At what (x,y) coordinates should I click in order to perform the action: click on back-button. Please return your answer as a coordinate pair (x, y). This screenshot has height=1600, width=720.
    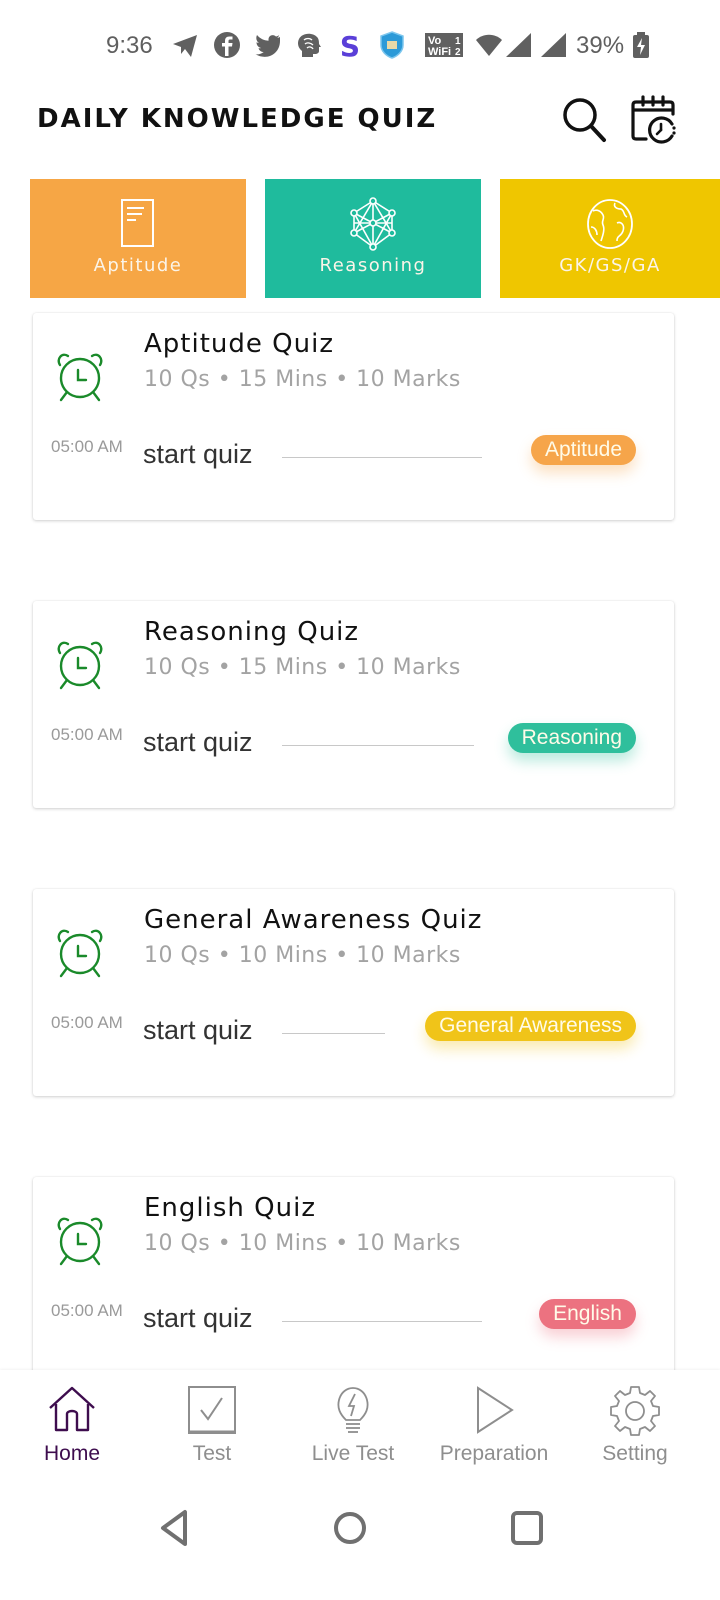
    Looking at the image, I should click on (177, 1528).